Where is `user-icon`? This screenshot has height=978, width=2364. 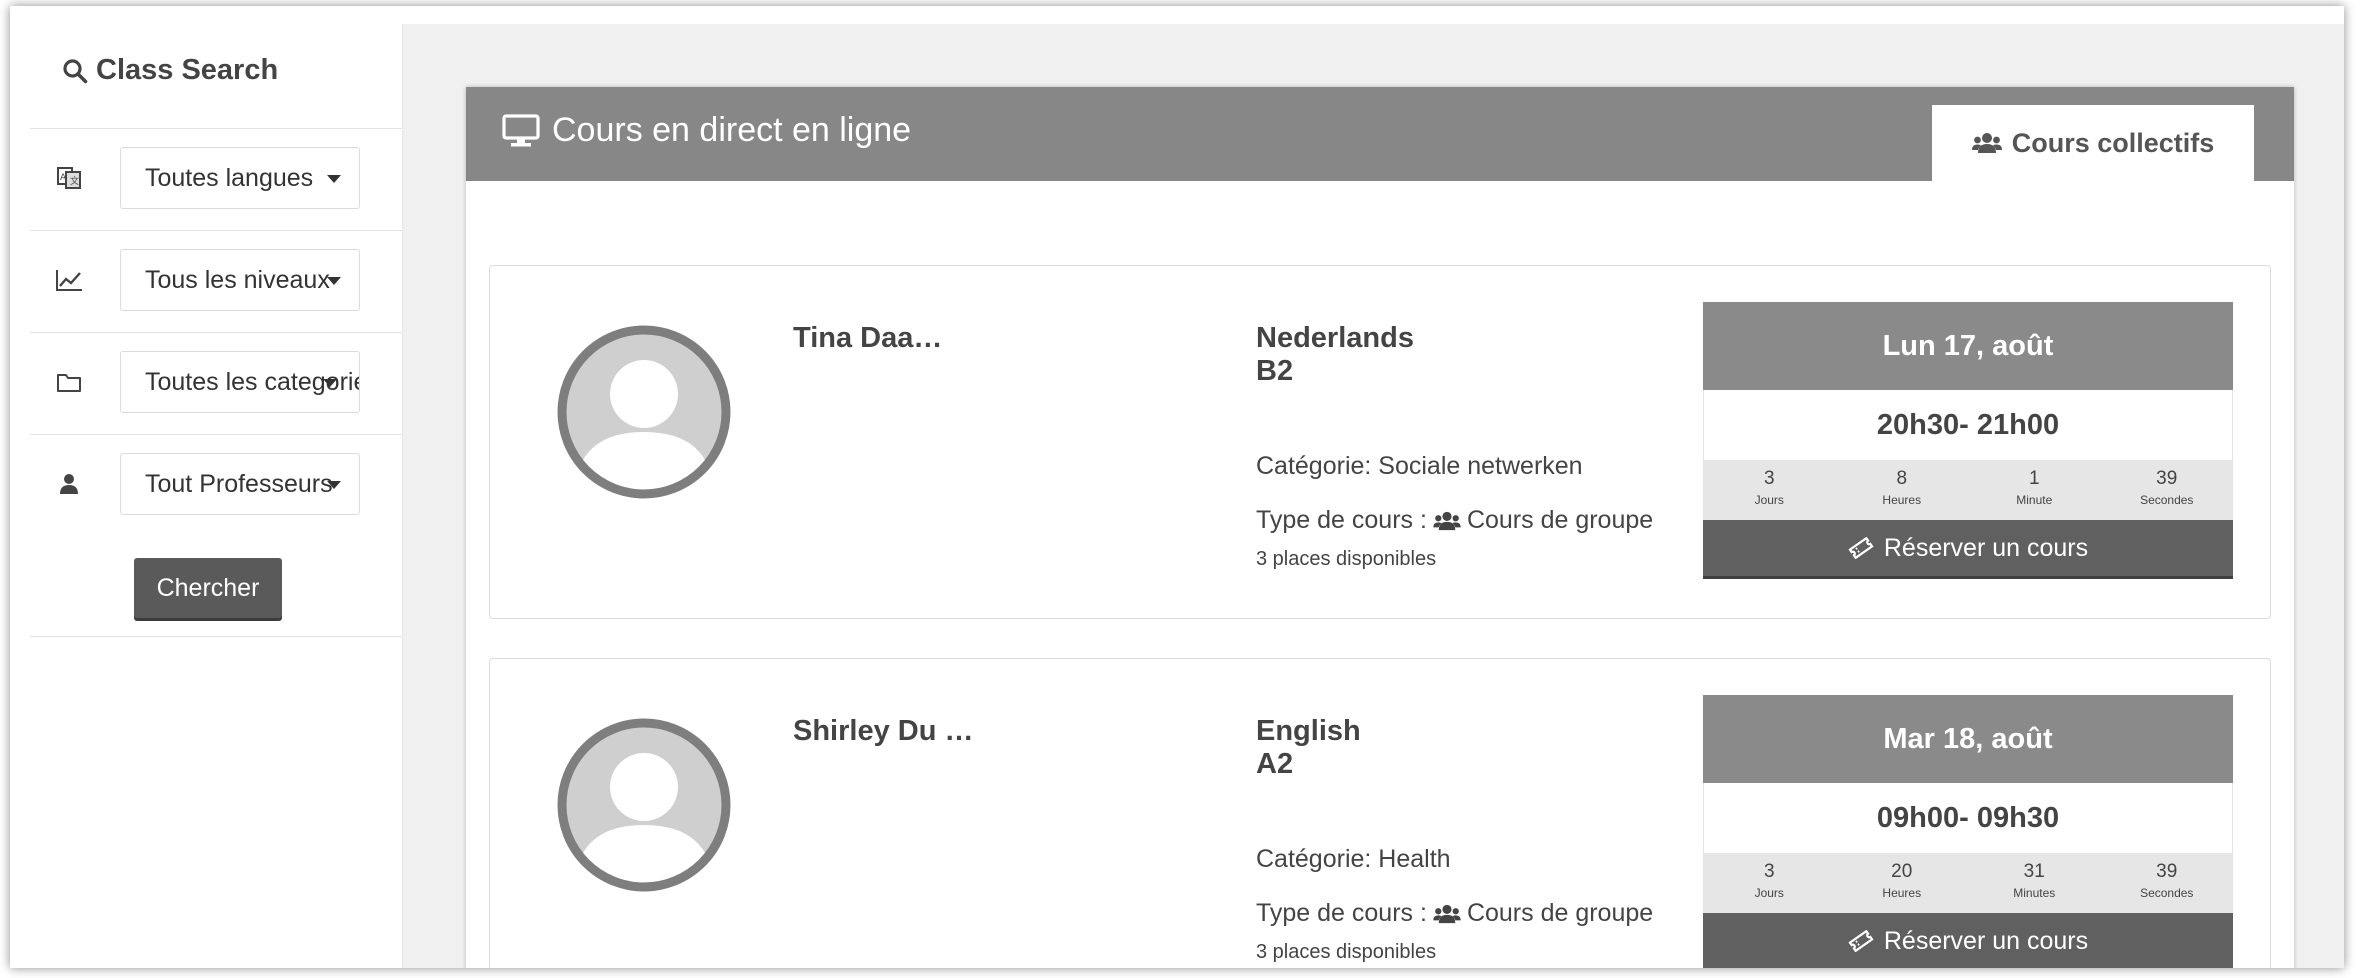 user-icon is located at coordinates (69, 484).